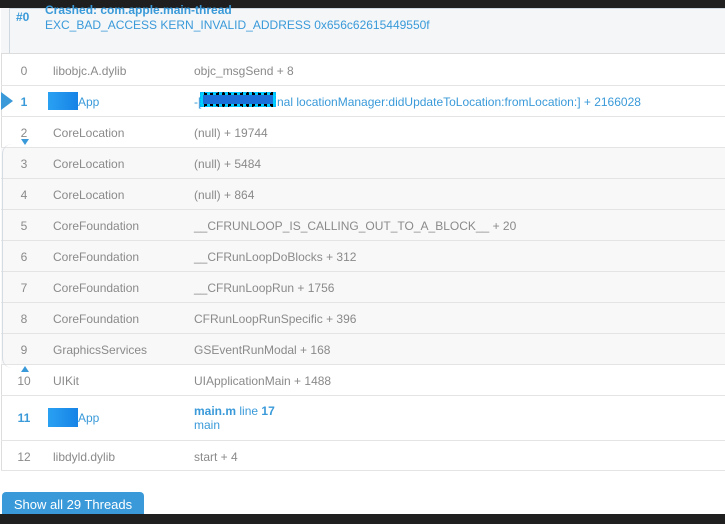 The image size is (725, 524). Describe the element at coordinates (224, 195) in the screenshot. I see `frame-symbol: (null) + 864` at that location.